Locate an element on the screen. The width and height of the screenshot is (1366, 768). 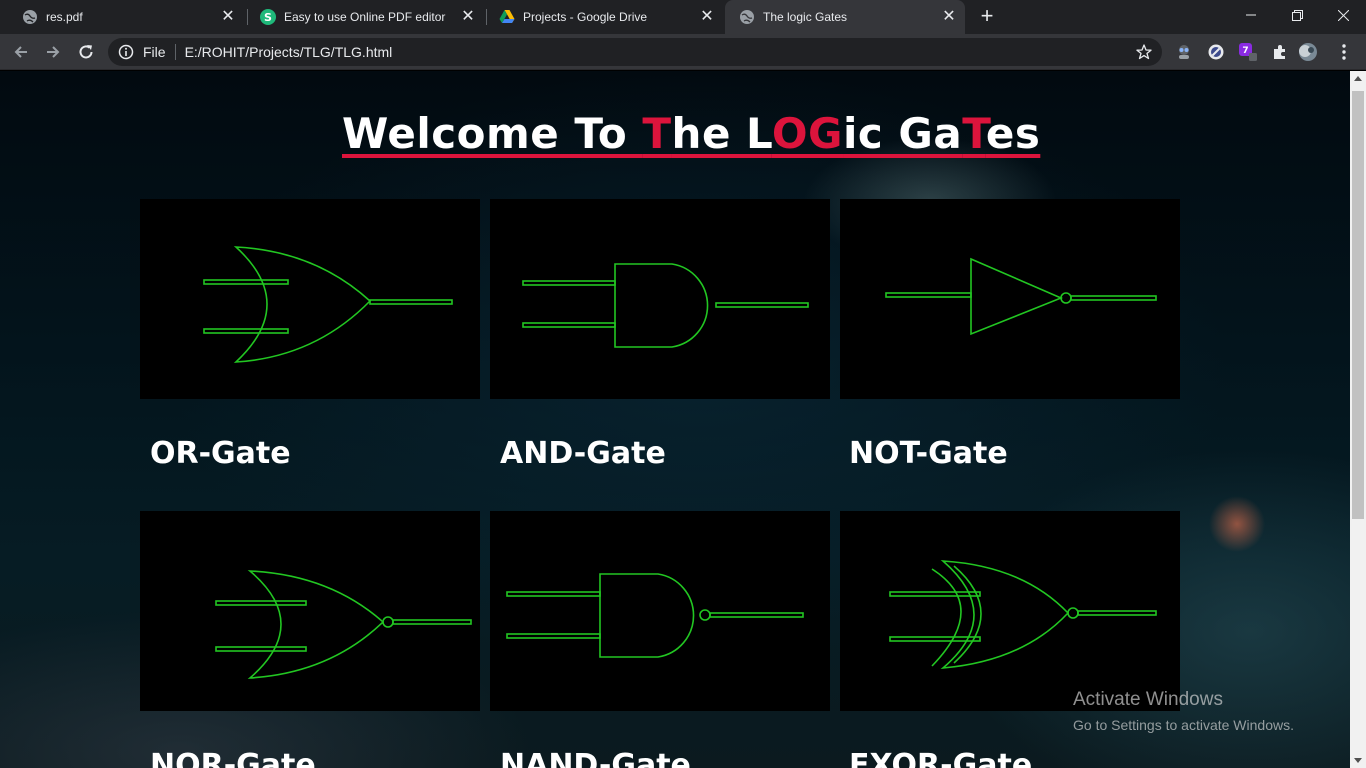
tab-logic-gates: The logic Gates ✕ is located at coordinates (845, 17).